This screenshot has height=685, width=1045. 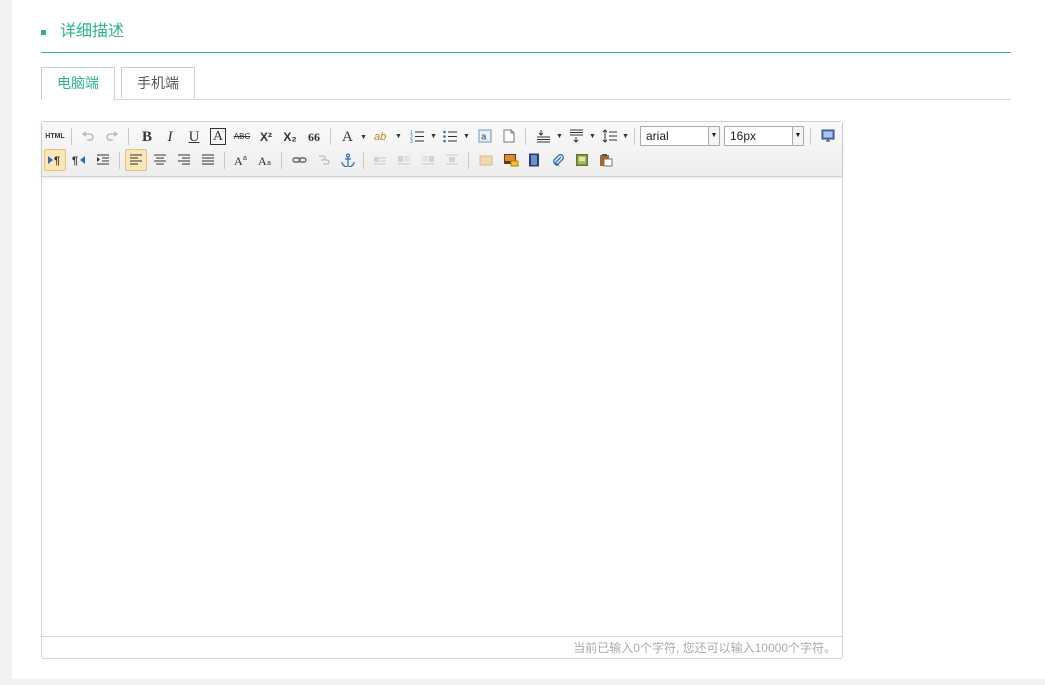 I want to click on backcolor-label: ab, so click(x=380, y=137).